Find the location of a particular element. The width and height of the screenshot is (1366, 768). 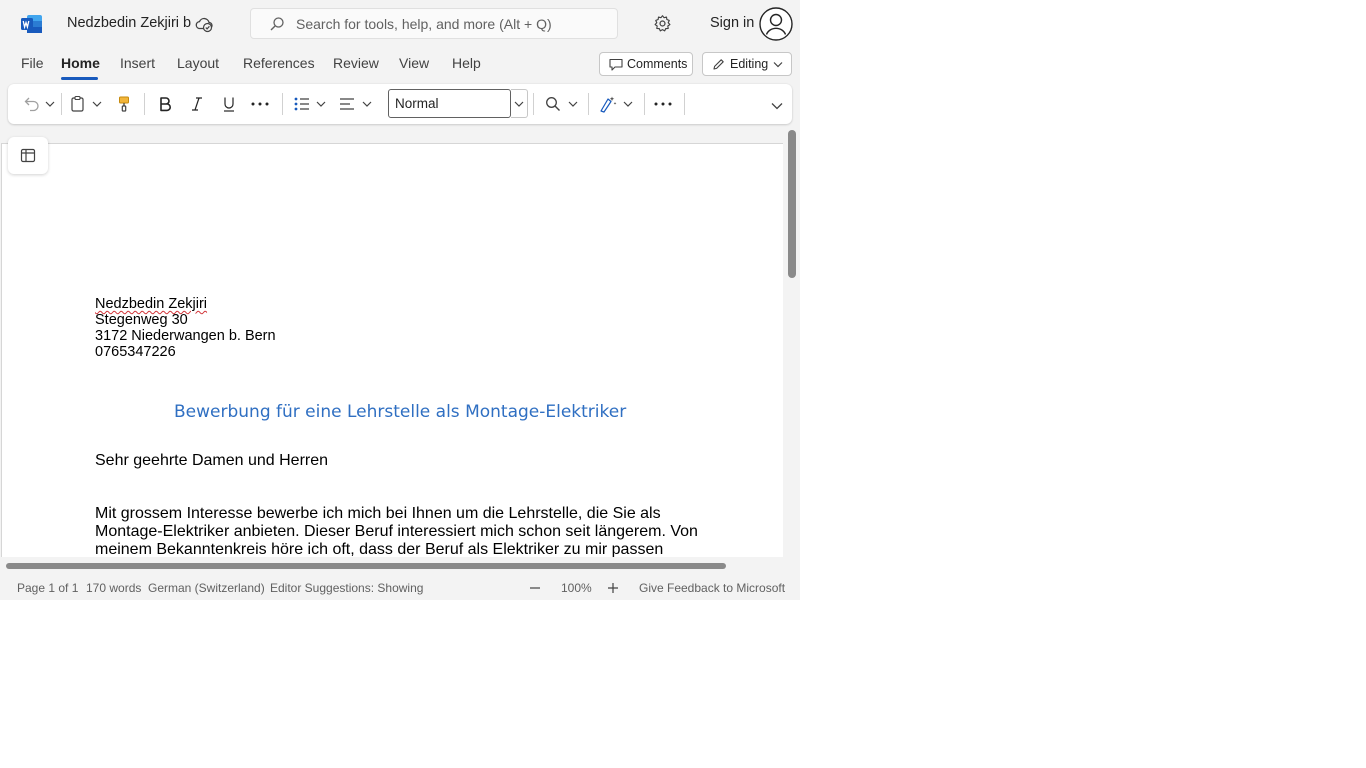

minus-icon is located at coordinates (535, 588).